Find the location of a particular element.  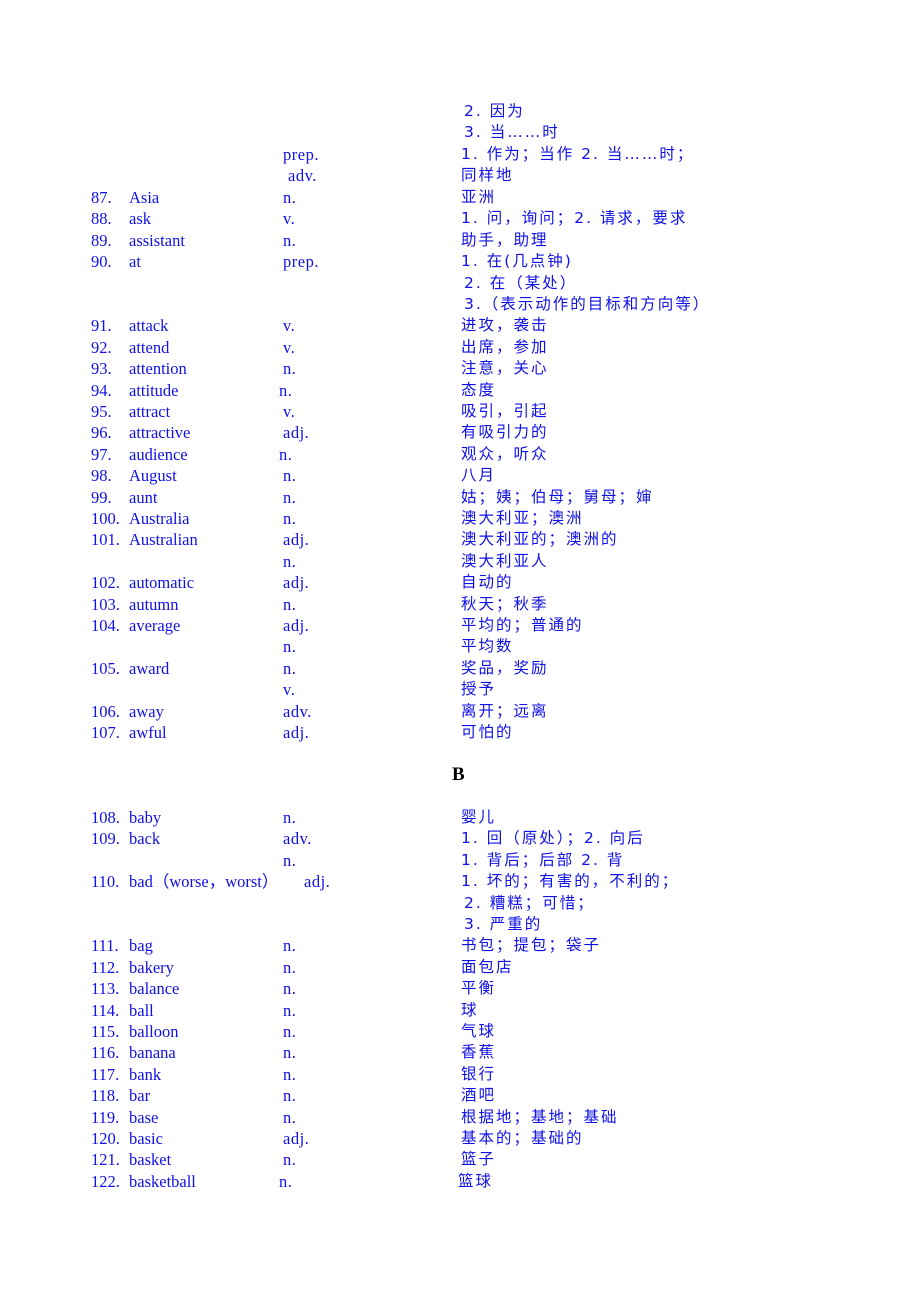

entry-continuation-row: n. 澳大利亚人 is located at coordinates (460, 561).